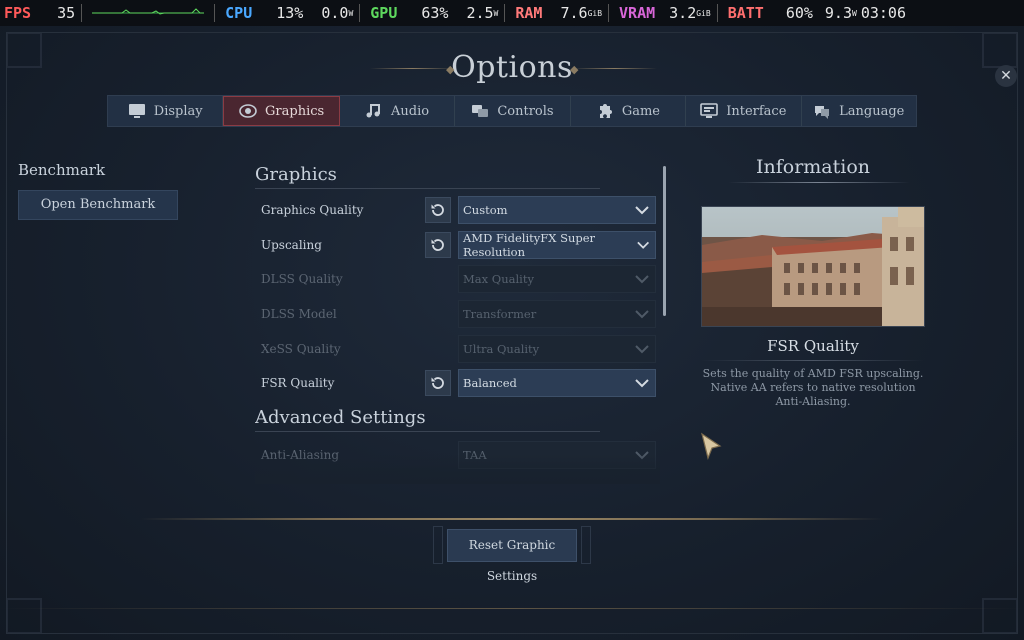 This screenshot has height=640, width=1024. I want to click on tab-label: Audio, so click(410, 111).